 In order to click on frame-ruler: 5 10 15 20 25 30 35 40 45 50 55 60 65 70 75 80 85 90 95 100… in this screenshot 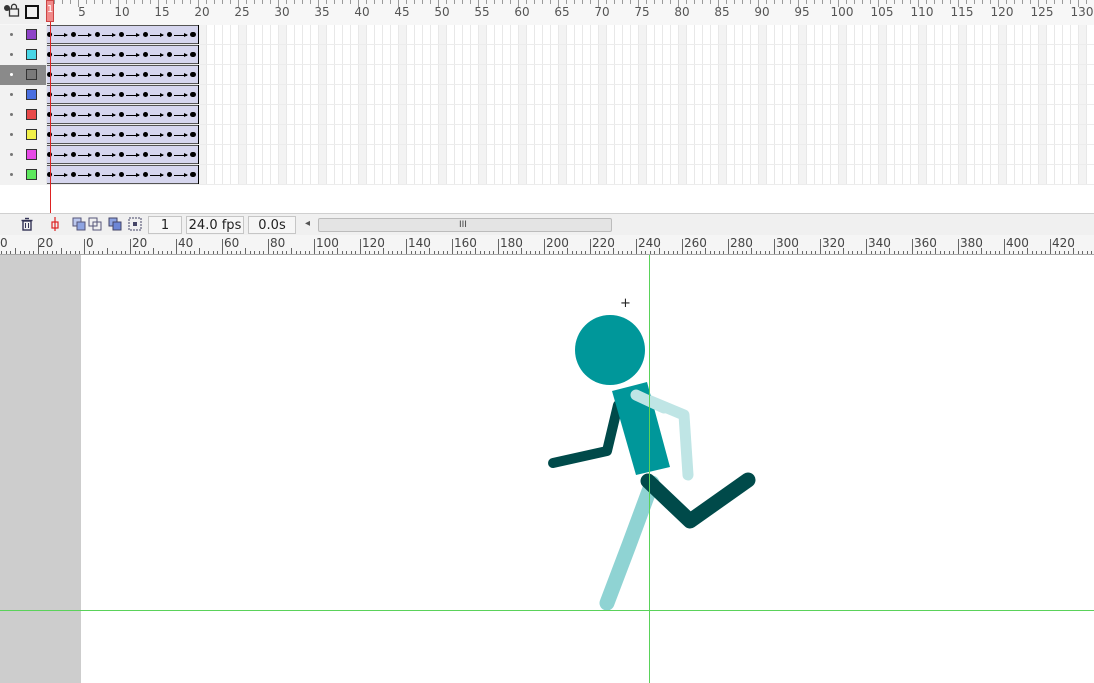, I will do `click(547, 13)`.